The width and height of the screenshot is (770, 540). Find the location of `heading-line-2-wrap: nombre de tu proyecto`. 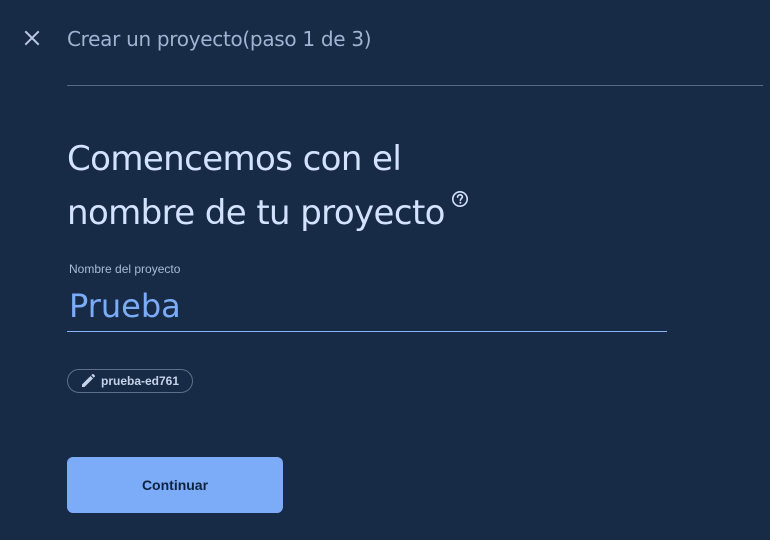

heading-line-2-wrap: nombre de tu proyecto is located at coordinates (347, 213).